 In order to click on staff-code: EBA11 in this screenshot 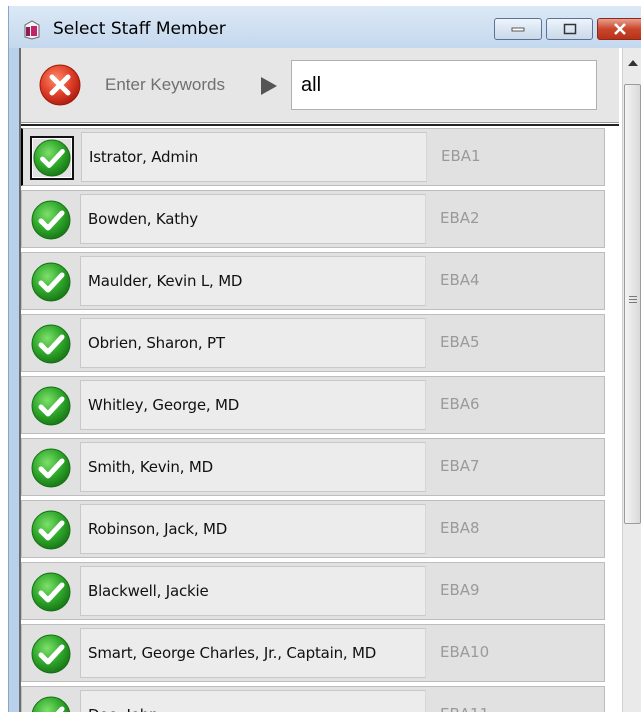, I will do `click(510, 701)`.